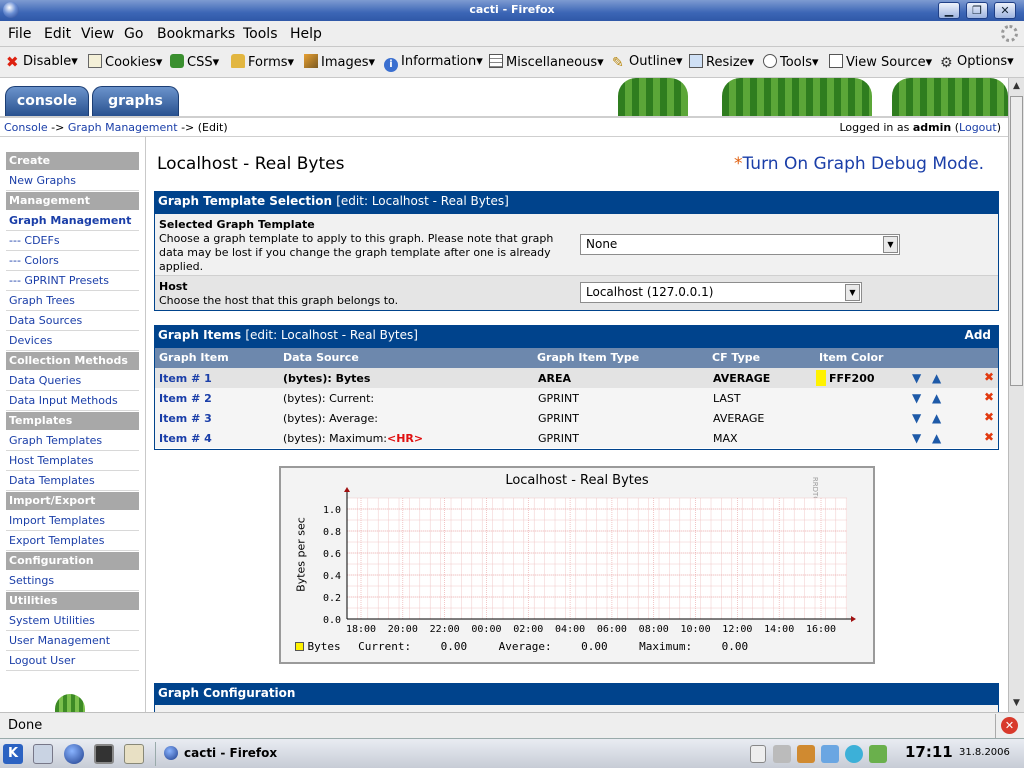 The width and height of the screenshot is (1024, 768). I want to click on sidebar-item-settings: Settings, so click(72, 581).